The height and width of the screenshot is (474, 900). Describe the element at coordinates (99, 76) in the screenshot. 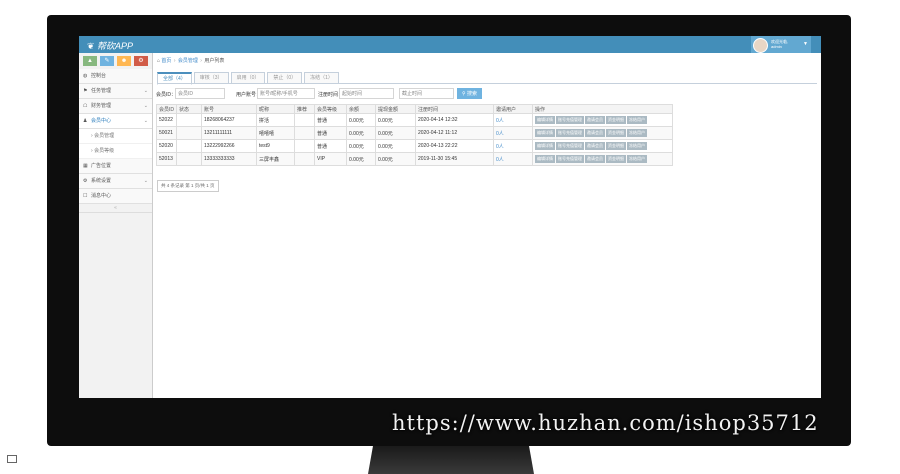

I see `sidebar-item-label: 控制台` at that location.